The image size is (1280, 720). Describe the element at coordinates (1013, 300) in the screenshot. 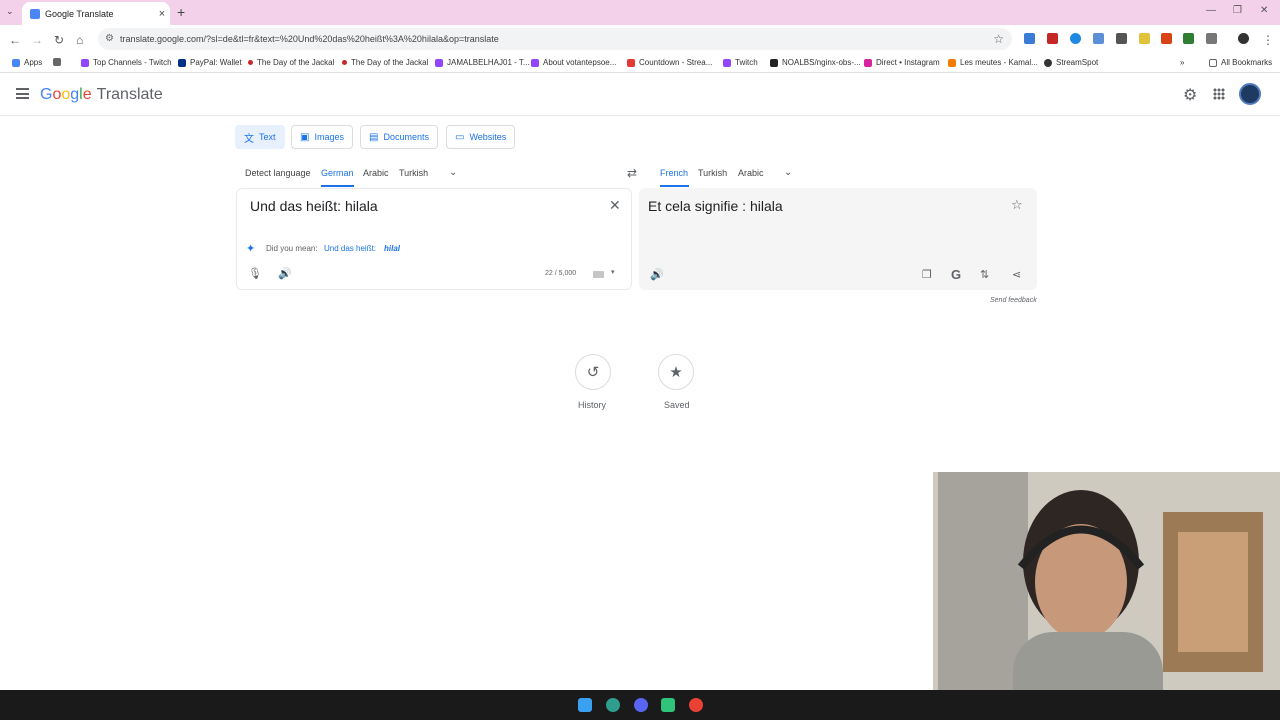

I see `send-feedback-link: Send feedback` at that location.